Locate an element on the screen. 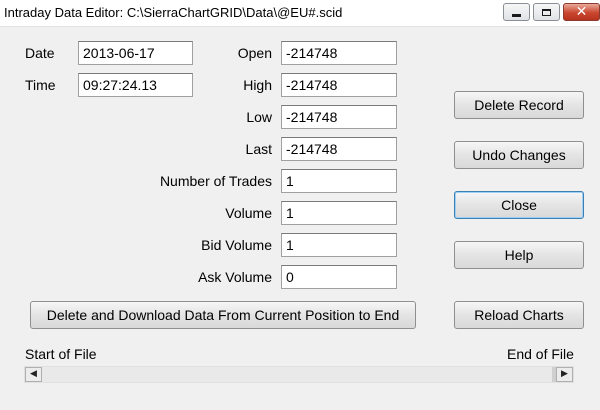 This screenshot has width=600, height=410. close-button: Close is located at coordinates (519, 205).